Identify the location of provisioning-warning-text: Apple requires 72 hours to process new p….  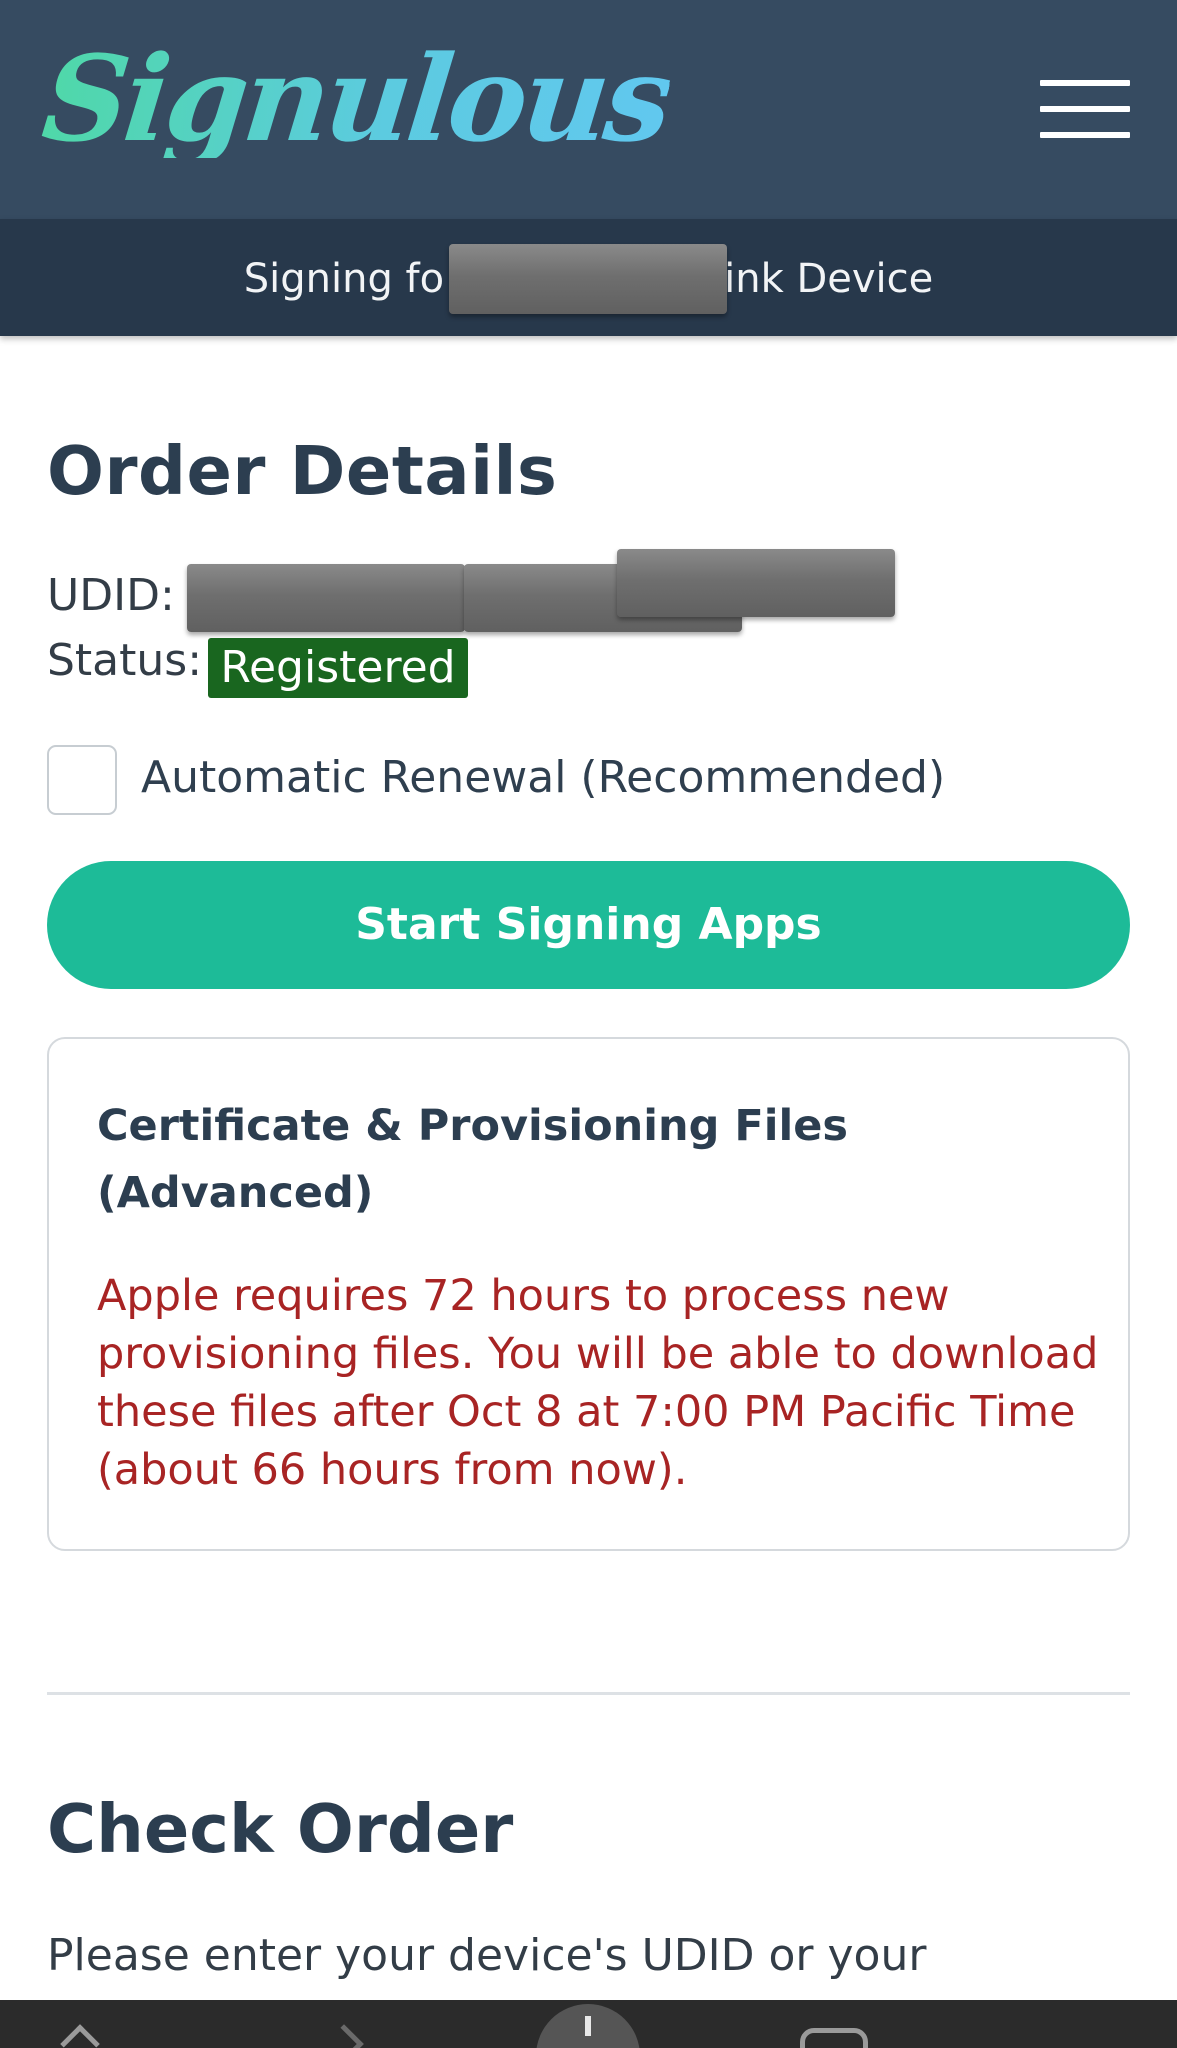
(598, 1383).